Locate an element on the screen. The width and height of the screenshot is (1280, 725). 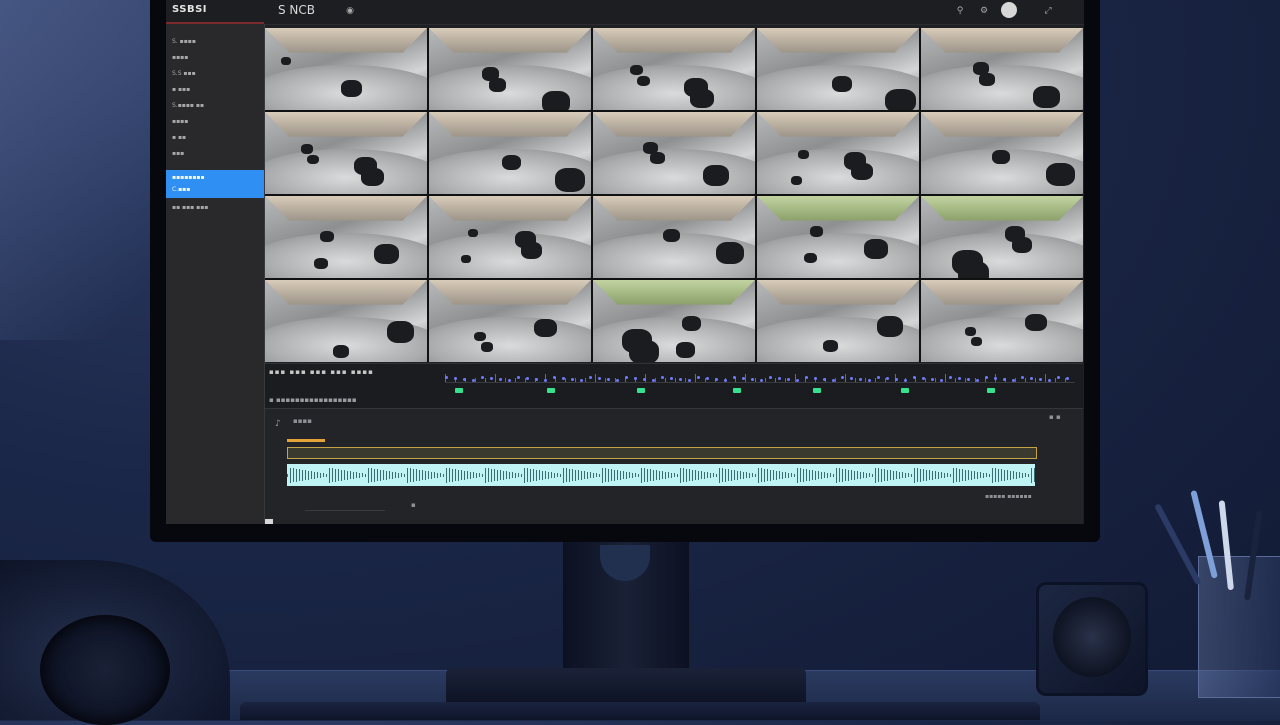
audio-icon: ♪ is located at coordinates (278, 424).